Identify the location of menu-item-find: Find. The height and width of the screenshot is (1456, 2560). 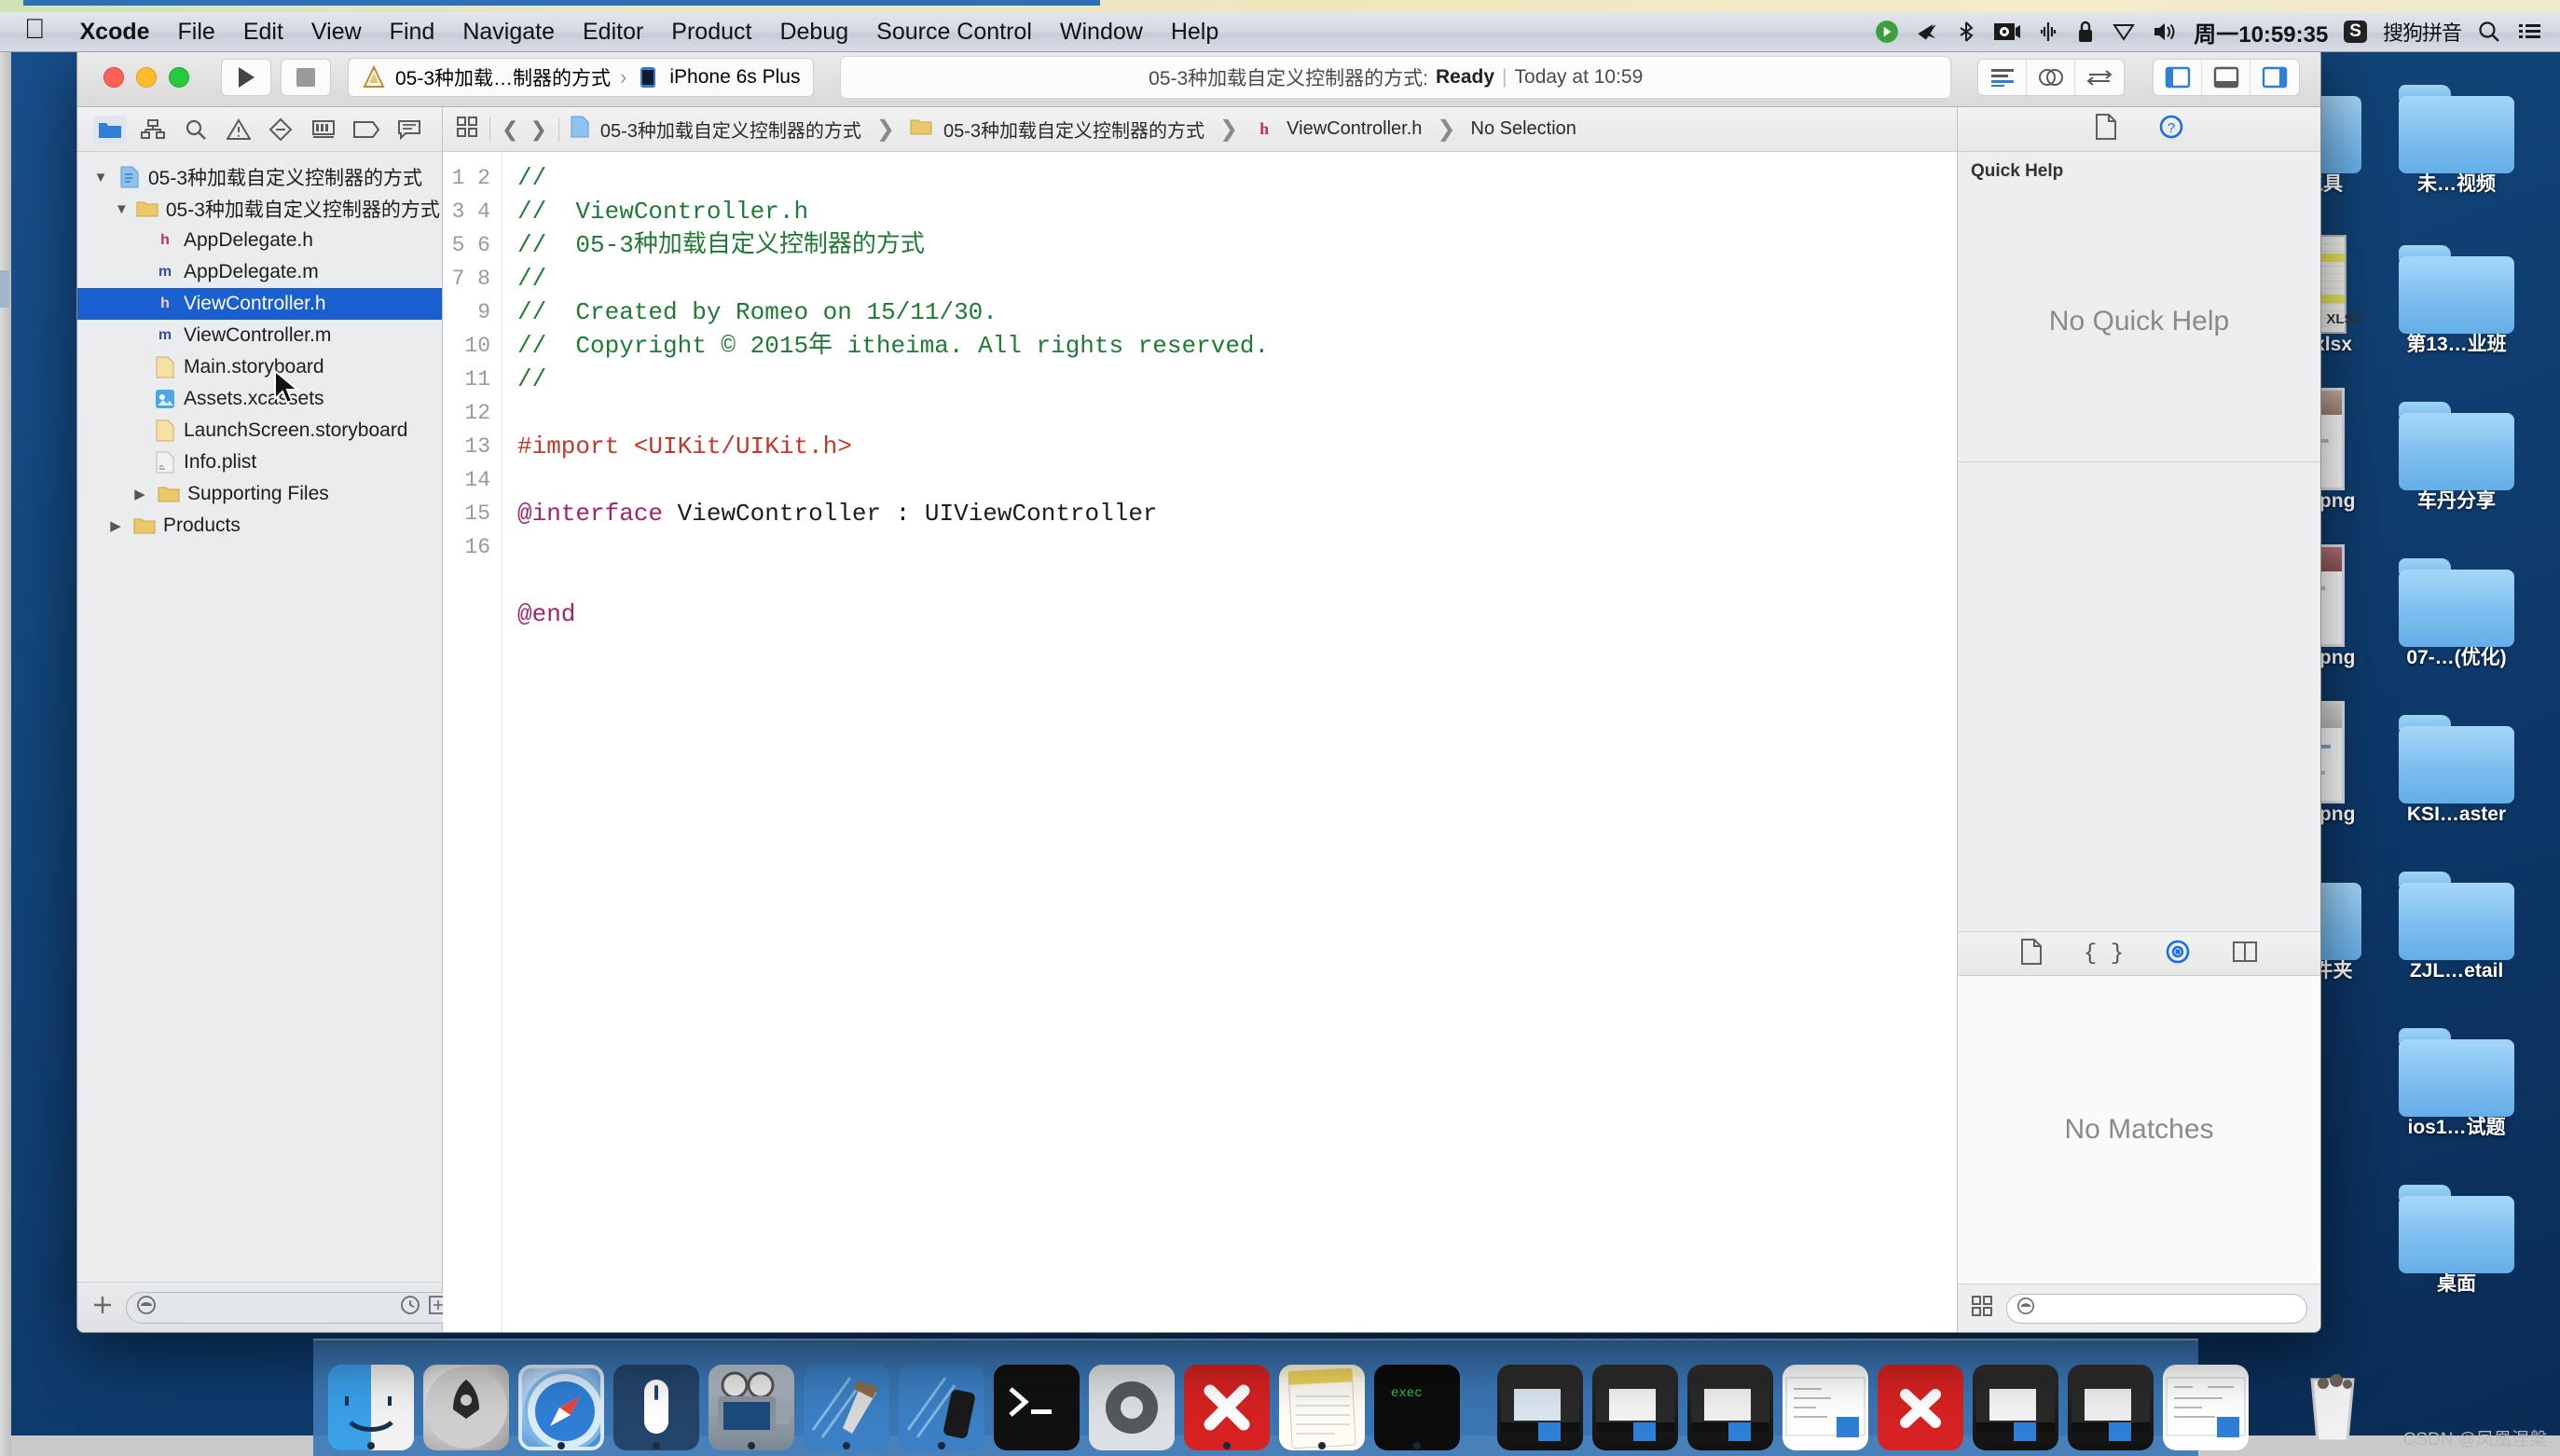
(413, 32).